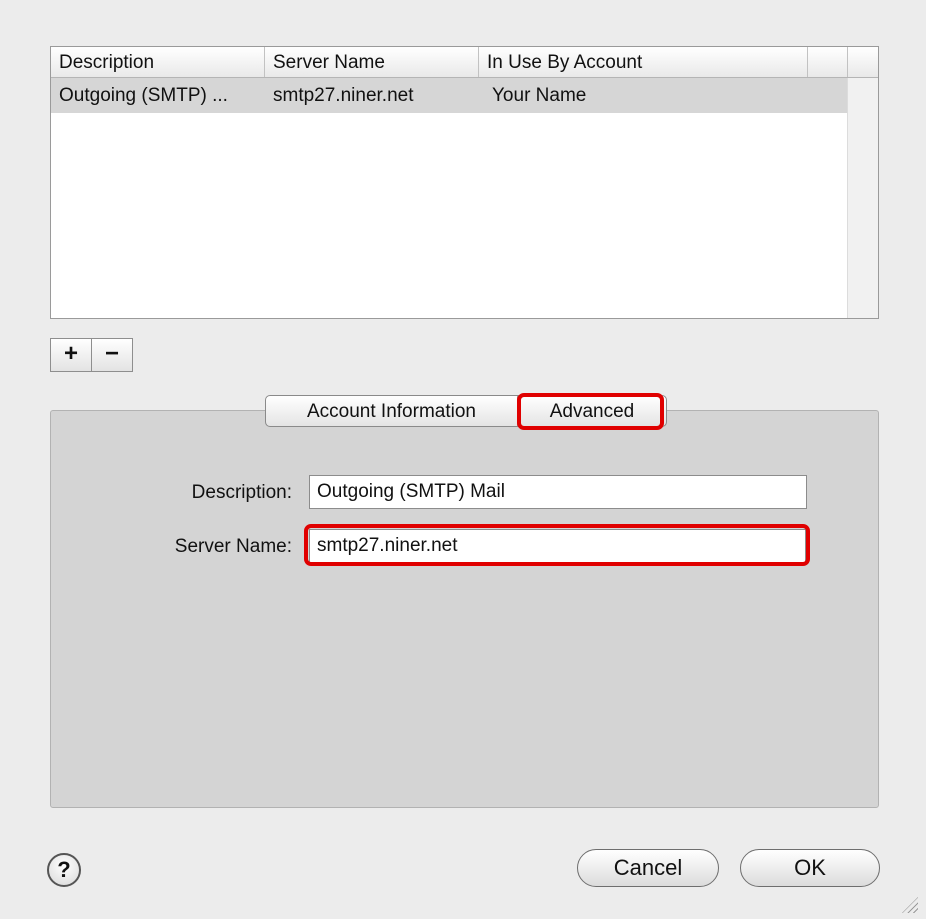  I want to click on help-icon: ?, so click(64, 870).